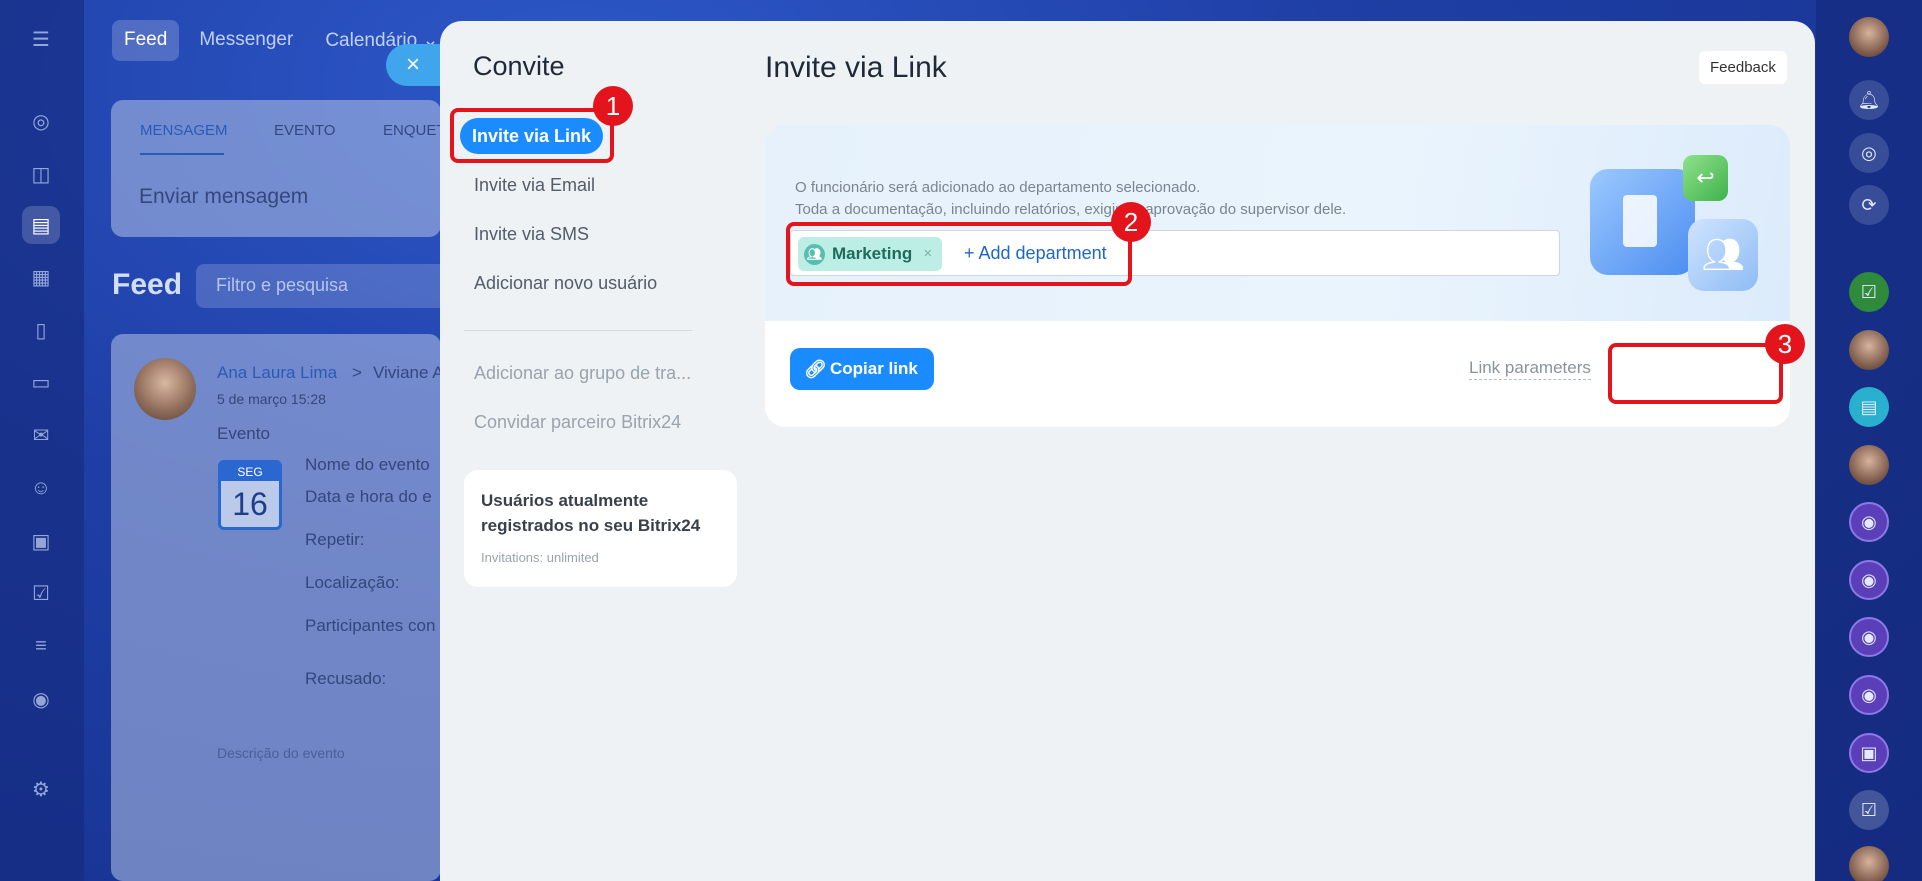  I want to click on right-sidebar: 🔔︎ ◎ ⟳ ☑ ▤ ◉ ◉ ◉ ◉ ▣ ☑, so click(1869, 440).